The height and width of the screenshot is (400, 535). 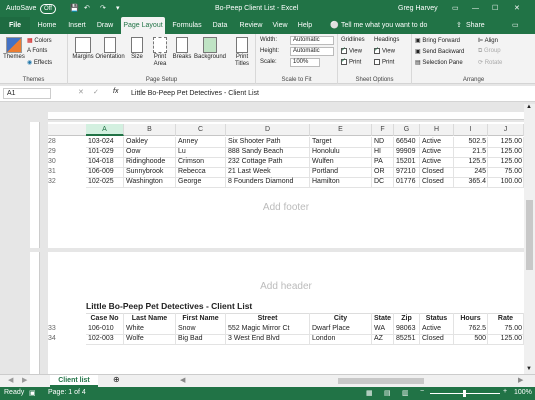 What do you see at coordinates (341, 182) in the screenshot?
I see `cell: Hamilton` at bounding box center [341, 182].